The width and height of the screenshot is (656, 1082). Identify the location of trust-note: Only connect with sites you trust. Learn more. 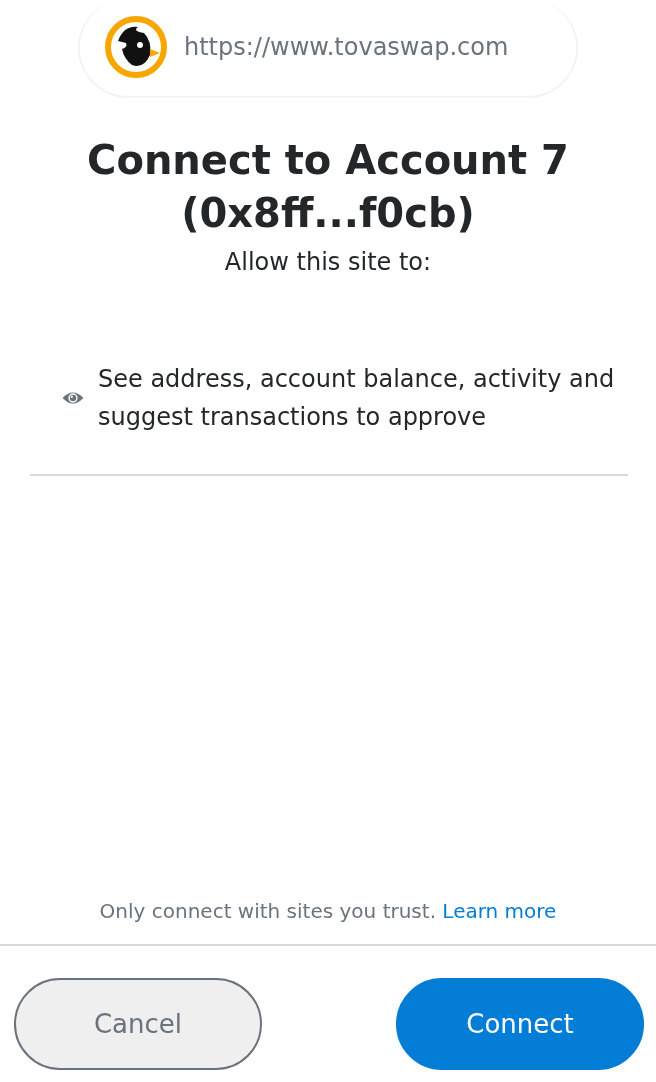
(328, 911).